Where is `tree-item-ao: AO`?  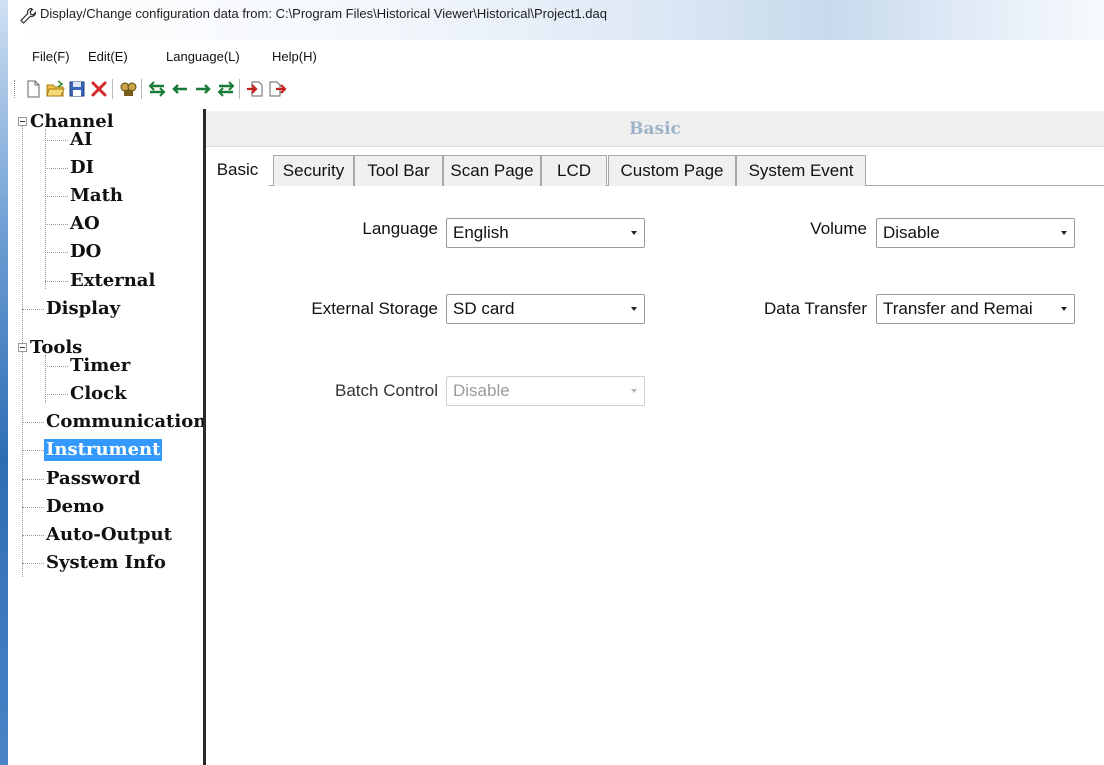
tree-item-ao: AO is located at coordinates (85, 224).